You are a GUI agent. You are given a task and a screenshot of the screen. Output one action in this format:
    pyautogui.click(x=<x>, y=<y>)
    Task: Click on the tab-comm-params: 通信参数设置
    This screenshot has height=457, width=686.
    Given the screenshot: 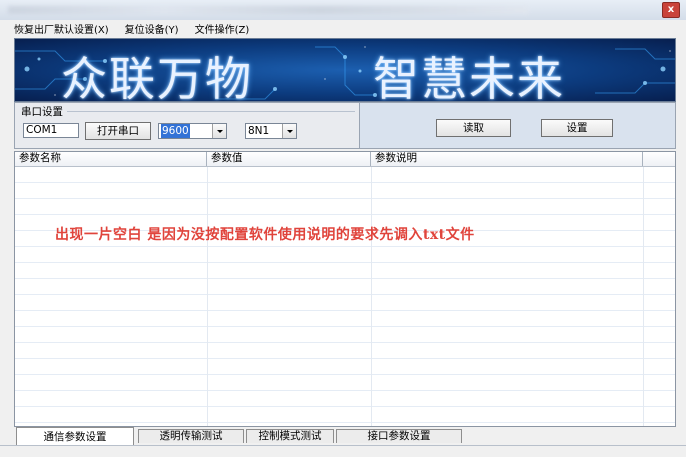 What is the action you would take?
    pyautogui.click(x=75, y=436)
    